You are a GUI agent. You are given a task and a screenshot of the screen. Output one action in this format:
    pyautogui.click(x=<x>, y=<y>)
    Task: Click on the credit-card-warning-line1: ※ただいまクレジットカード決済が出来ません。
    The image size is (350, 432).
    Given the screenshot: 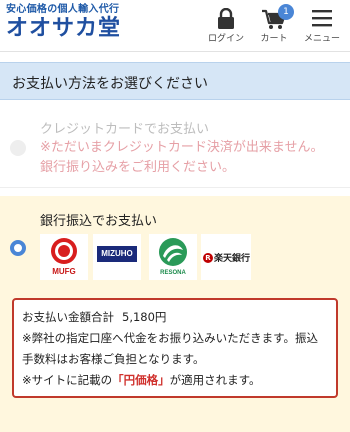 What is the action you would take?
    pyautogui.click(x=182, y=147)
    